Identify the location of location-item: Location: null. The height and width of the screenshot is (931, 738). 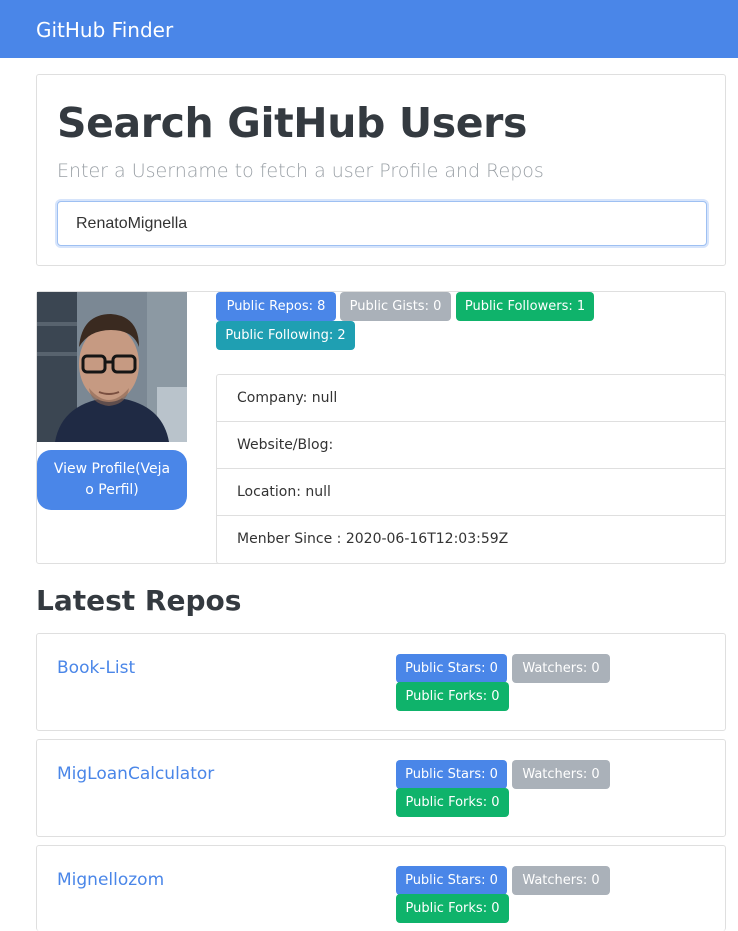
(471, 492).